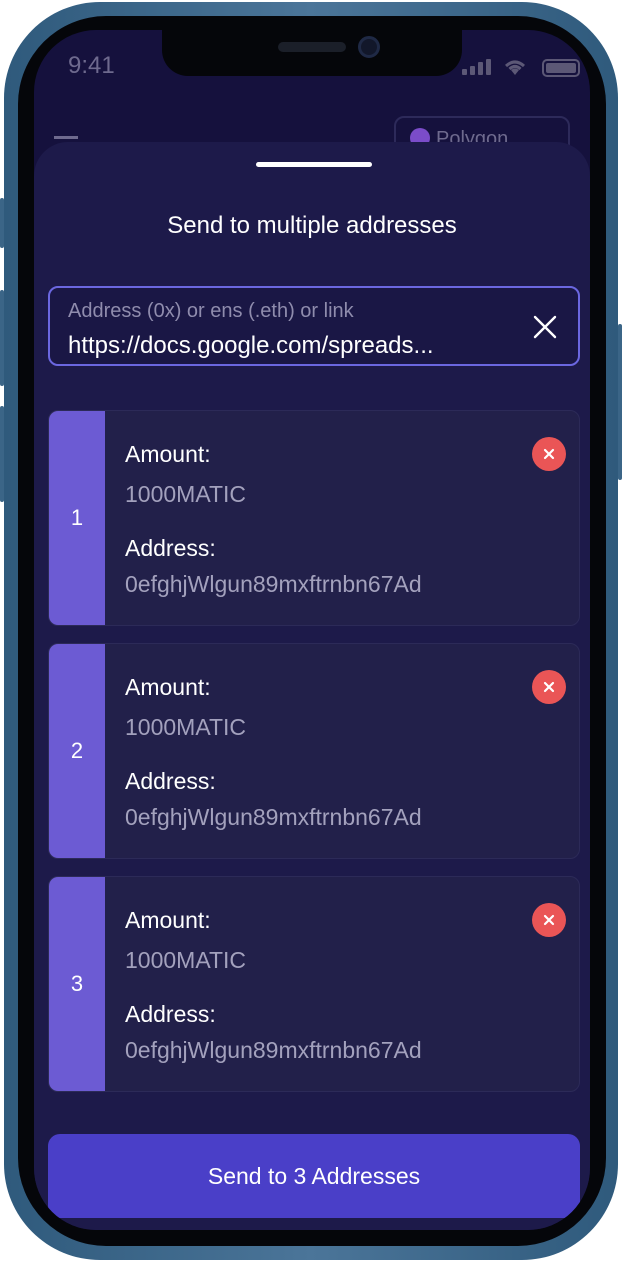  What do you see at coordinates (620, 402) in the screenshot?
I see `side-button-power` at bounding box center [620, 402].